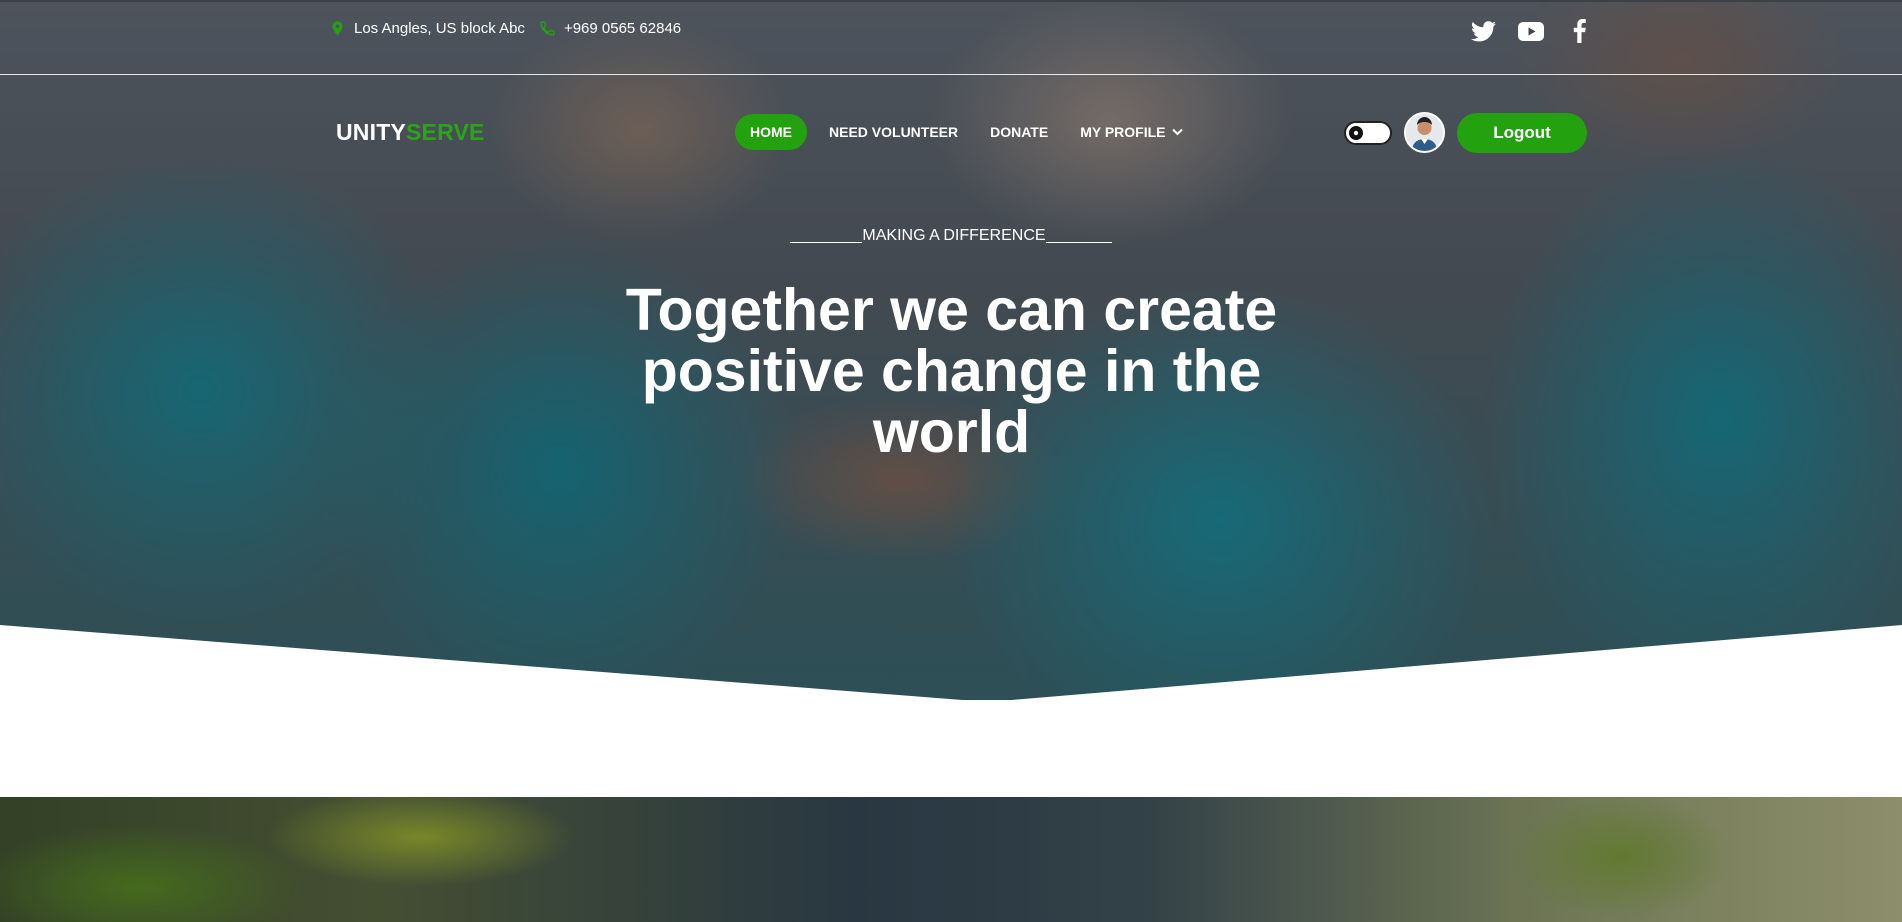  I want to click on next-section-overlay, so click(951, 859).